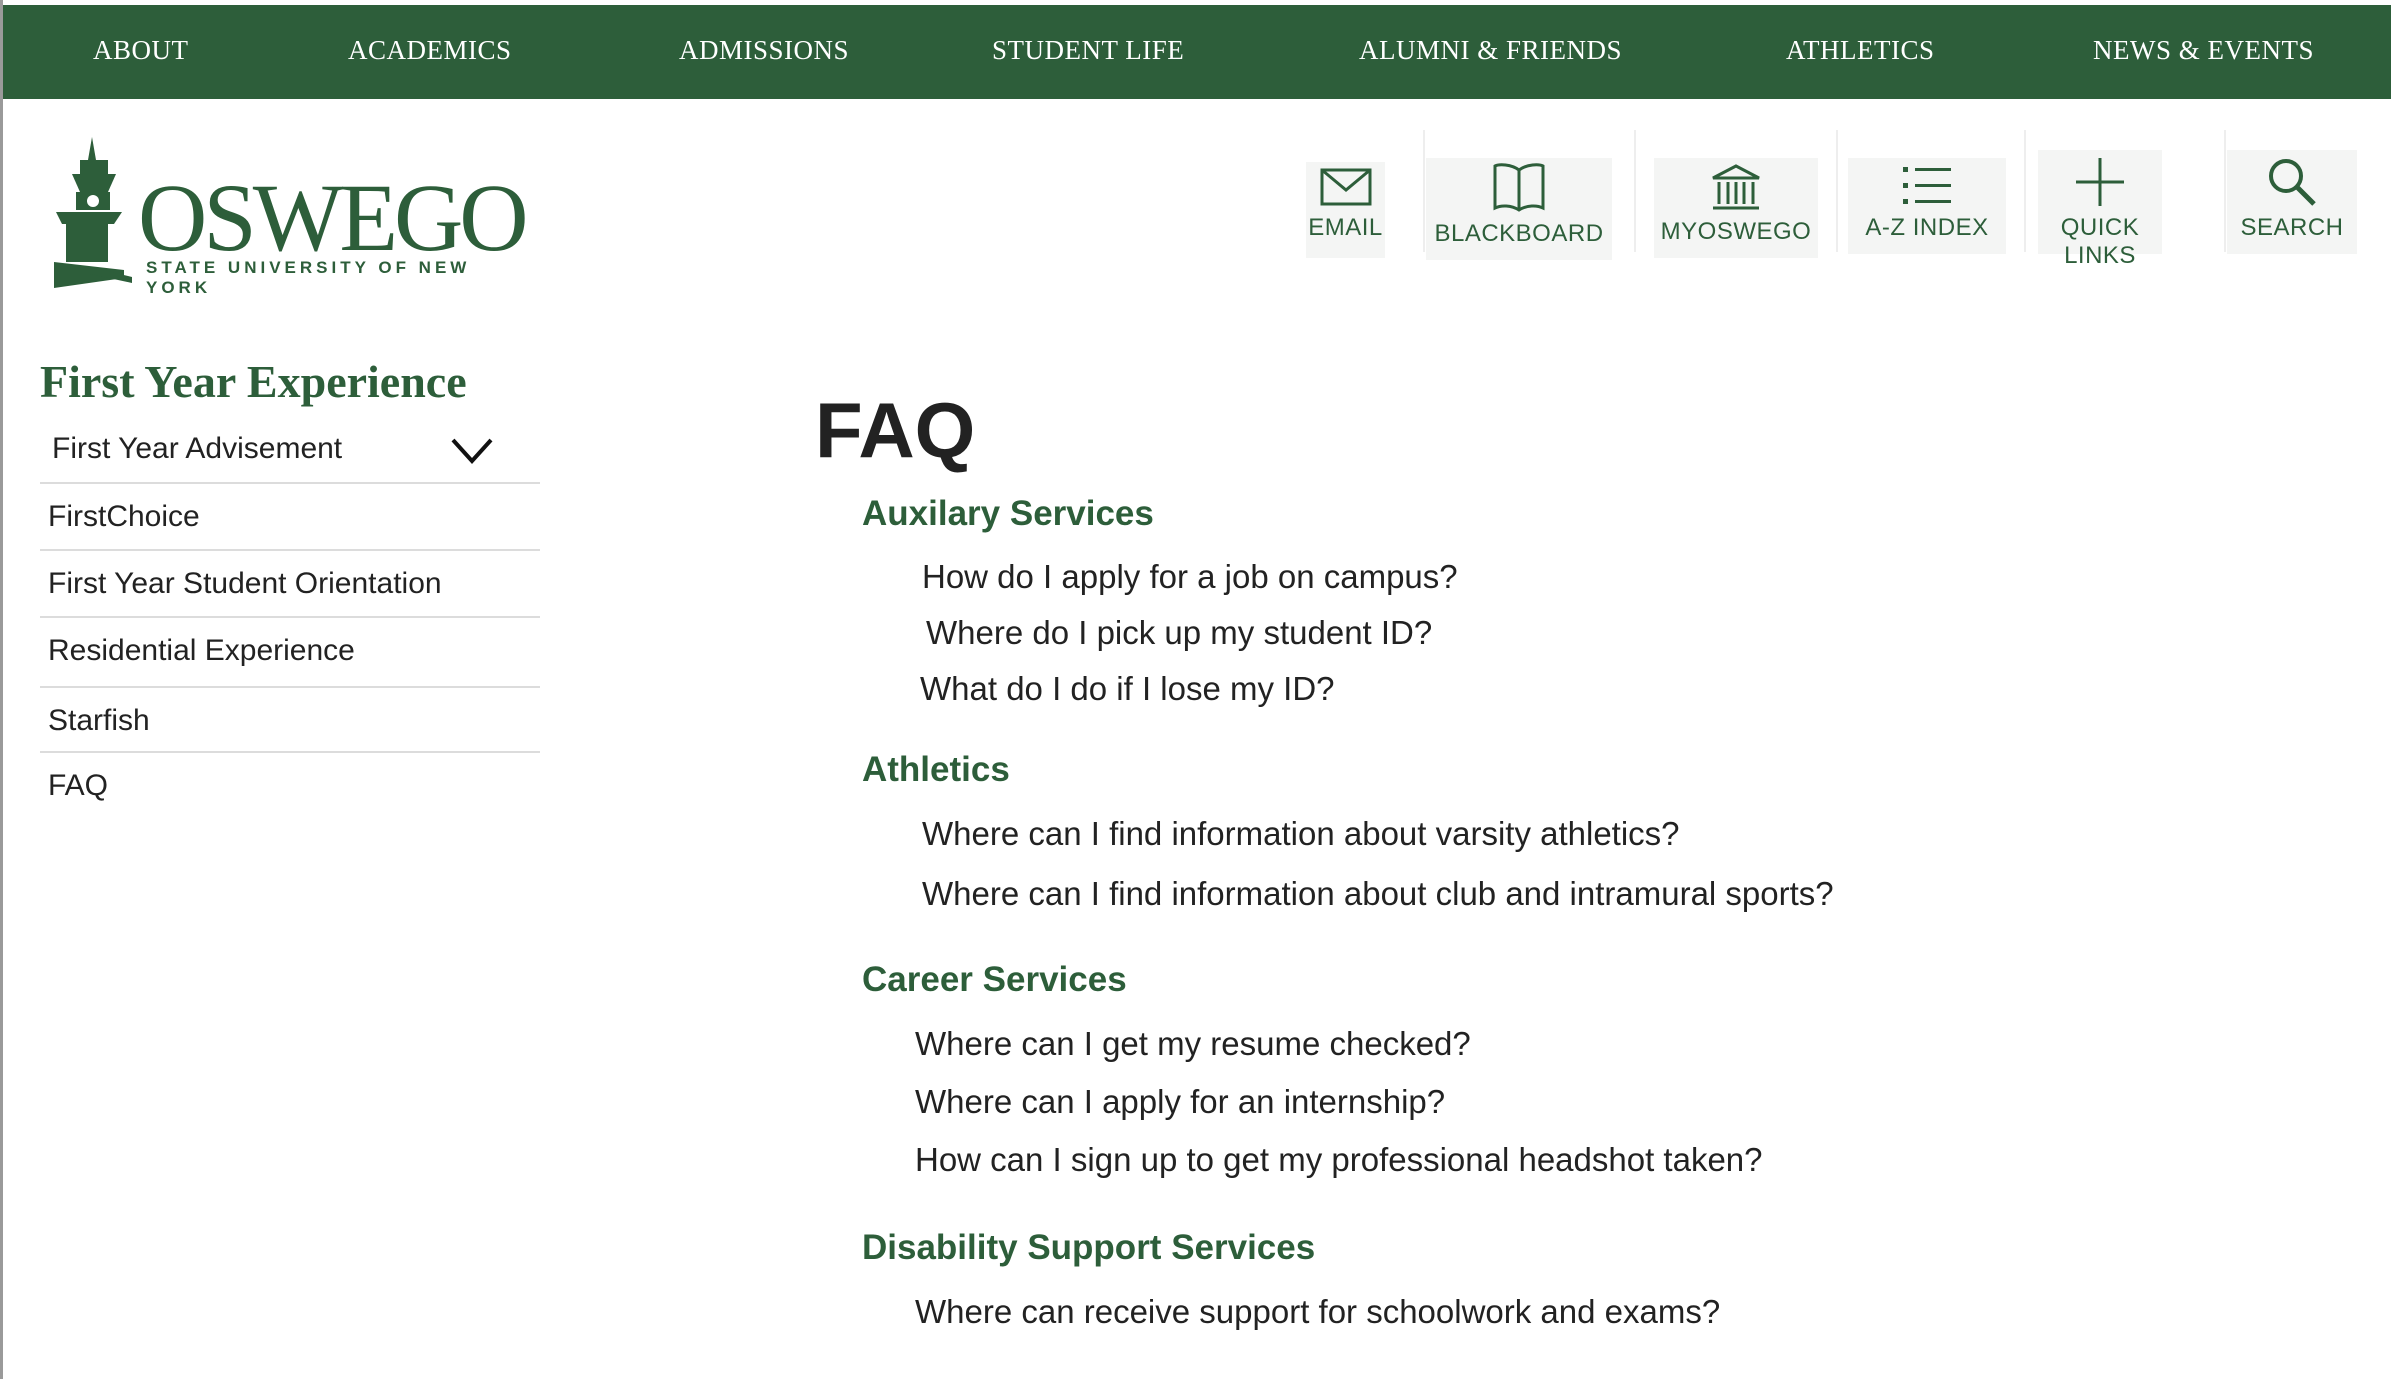 The height and width of the screenshot is (1379, 2391). I want to click on faq-question: Where can I get my resume checked?, so click(1193, 1044).